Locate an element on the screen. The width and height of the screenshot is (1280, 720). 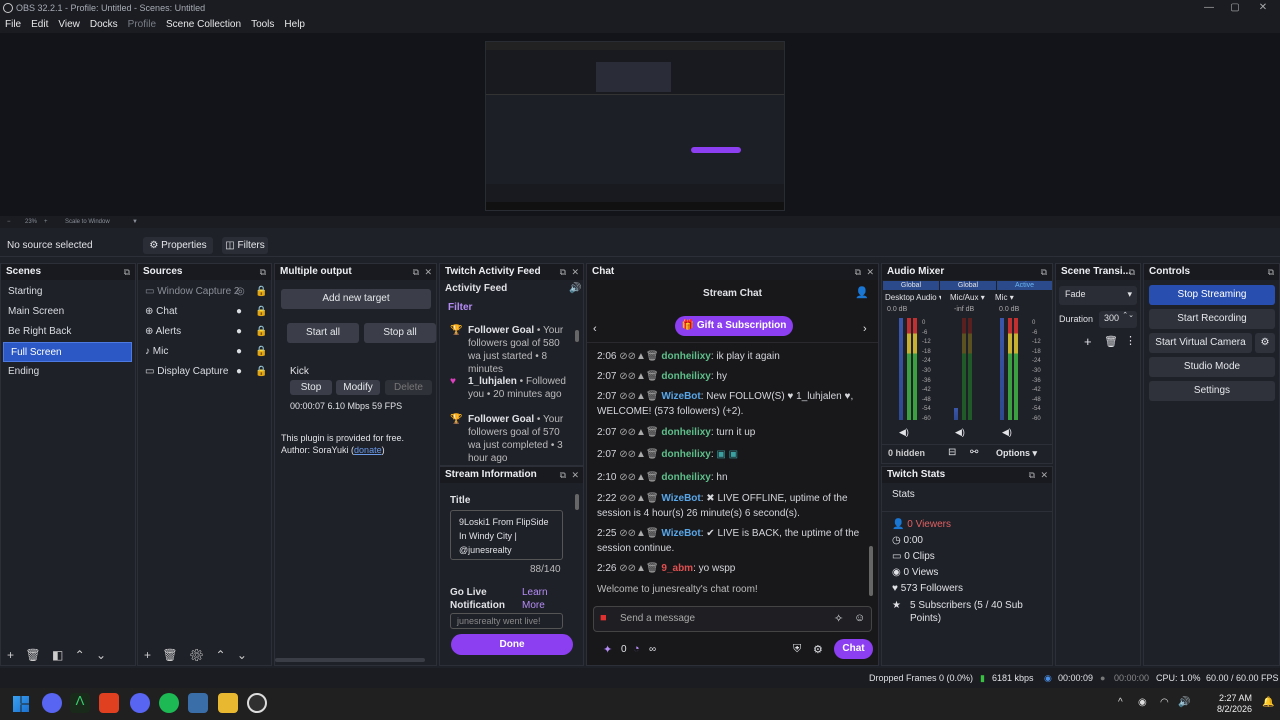
chevron-left-icon: ‹ is located at coordinates (595, 329).